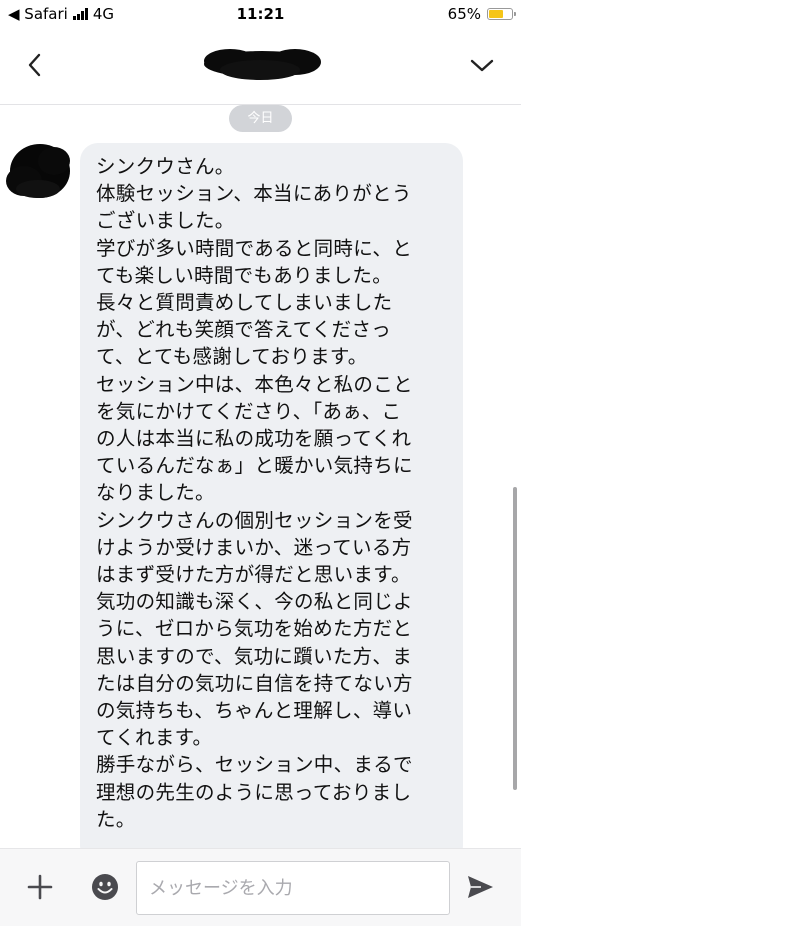  I want to click on add-attachment-button, so click(40, 887).